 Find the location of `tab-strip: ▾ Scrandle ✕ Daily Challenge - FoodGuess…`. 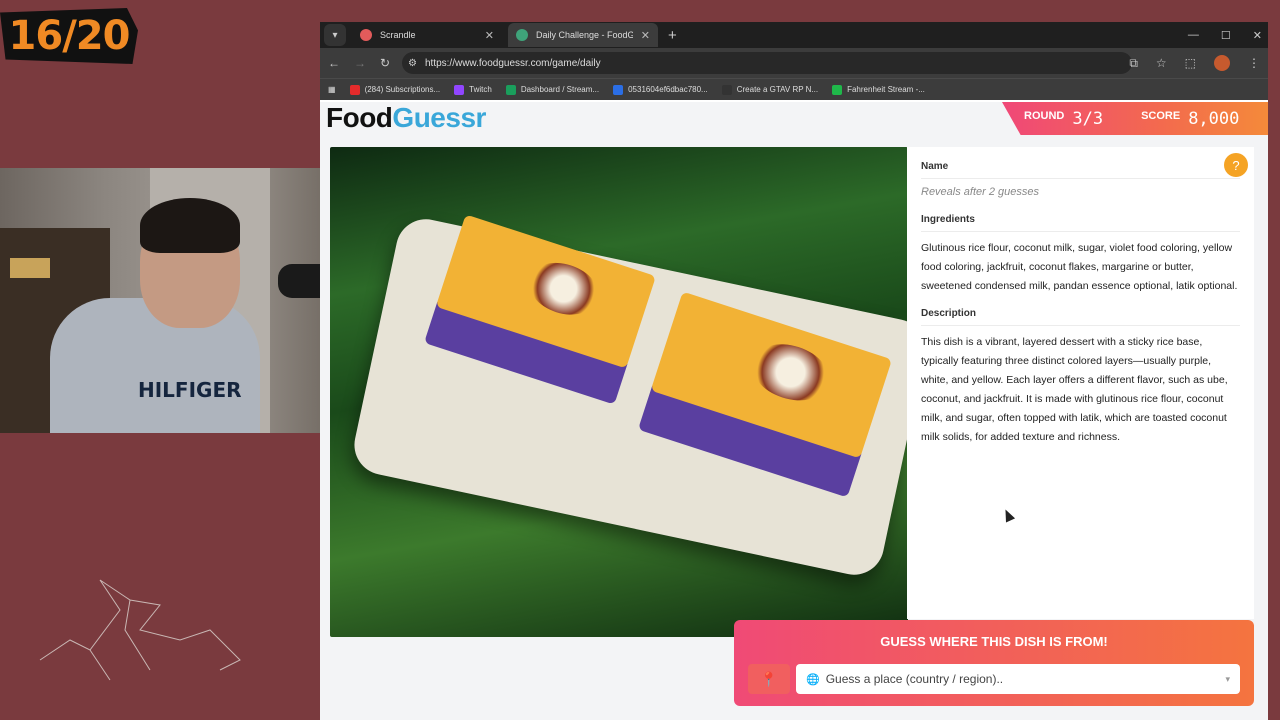

tab-strip: ▾ Scrandle ✕ Daily Challenge - FoodGuess… is located at coordinates (794, 35).